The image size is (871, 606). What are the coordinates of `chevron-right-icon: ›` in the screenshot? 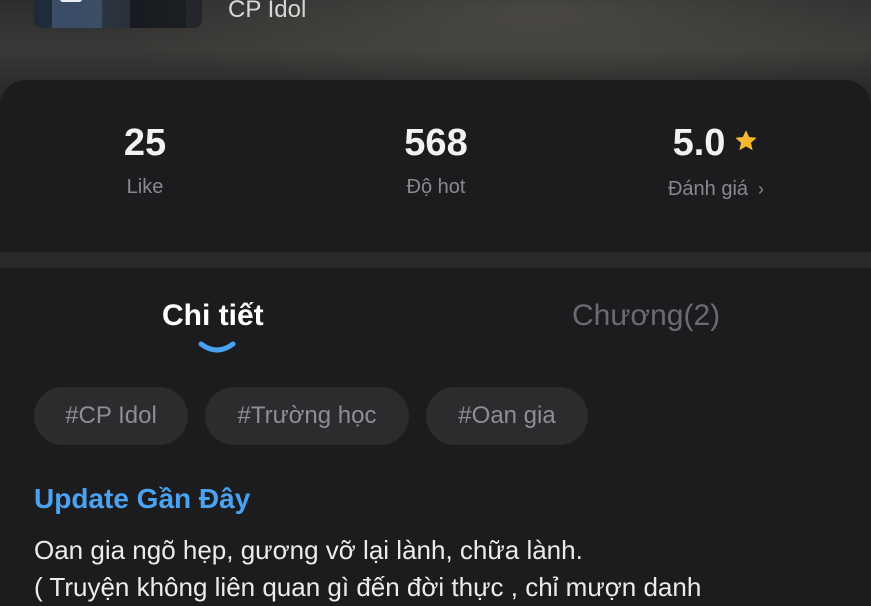 It's located at (761, 188).